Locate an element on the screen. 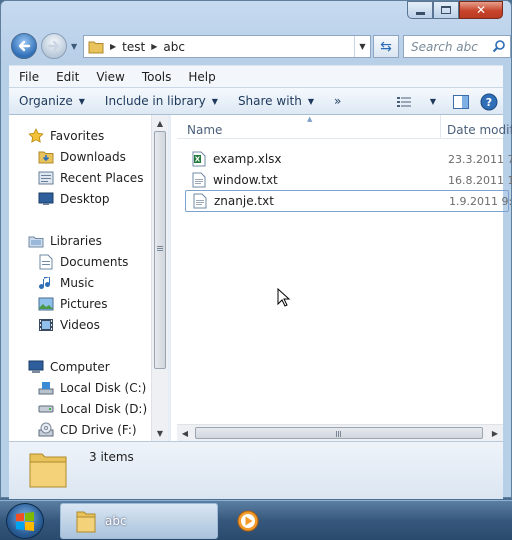  column-divider is located at coordinates (440, 127).